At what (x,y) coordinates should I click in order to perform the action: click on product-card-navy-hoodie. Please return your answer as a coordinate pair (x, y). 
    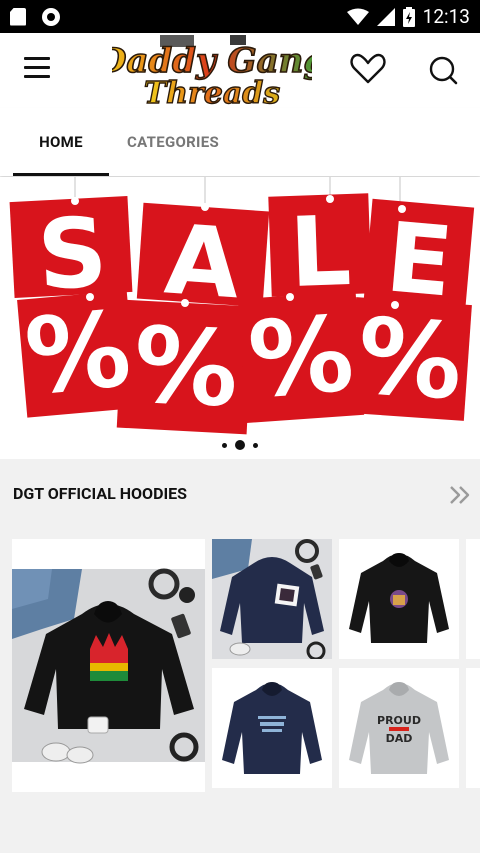
    Looking at the image, I should click on (272, 599).